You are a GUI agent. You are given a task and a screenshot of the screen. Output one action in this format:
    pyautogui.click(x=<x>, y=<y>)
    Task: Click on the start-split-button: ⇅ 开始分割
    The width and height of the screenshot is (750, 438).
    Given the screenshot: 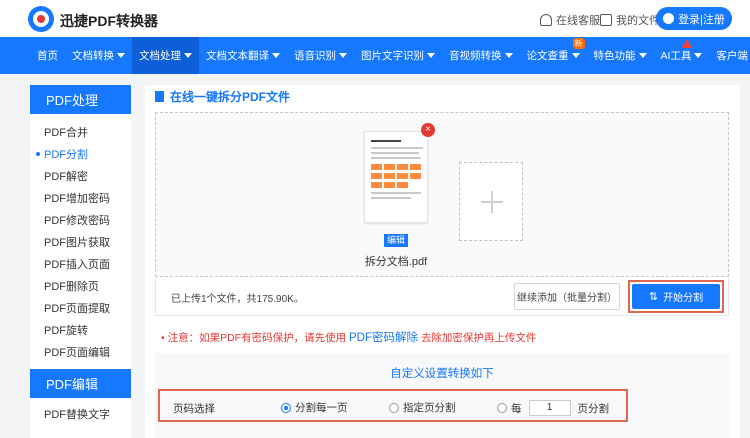 What is the action you would take?
    pyautogui.click(x=676, y=296)
    